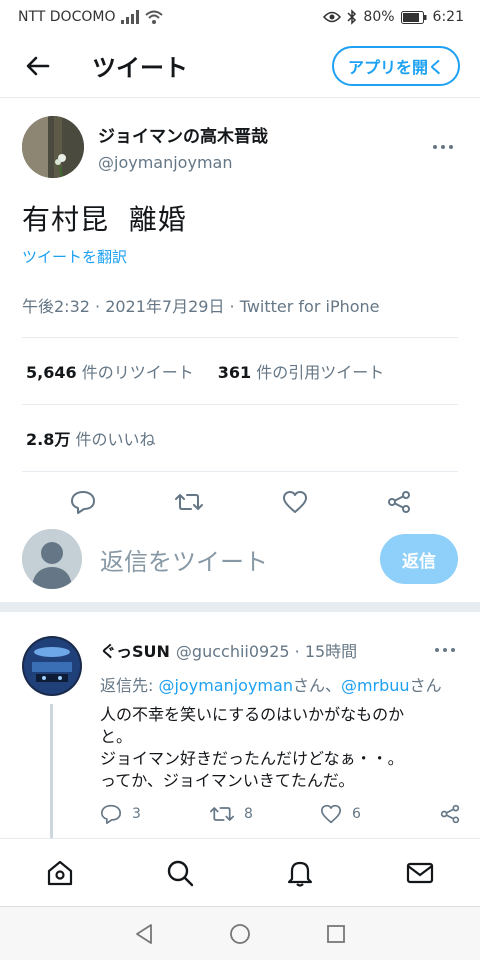 The image size is (480, 960). What do you see at coordinates (420, 873) in the screenshot?
I see `messages-icon` at bounding box center [420, 873].